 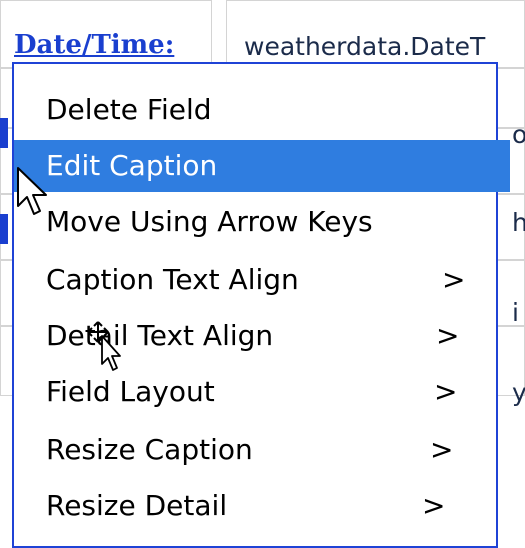 What do you see at coordinates (132, 165) in the screenshot?
I see `menu-item-label: Edit Caption` at bounding box center [132, 165].